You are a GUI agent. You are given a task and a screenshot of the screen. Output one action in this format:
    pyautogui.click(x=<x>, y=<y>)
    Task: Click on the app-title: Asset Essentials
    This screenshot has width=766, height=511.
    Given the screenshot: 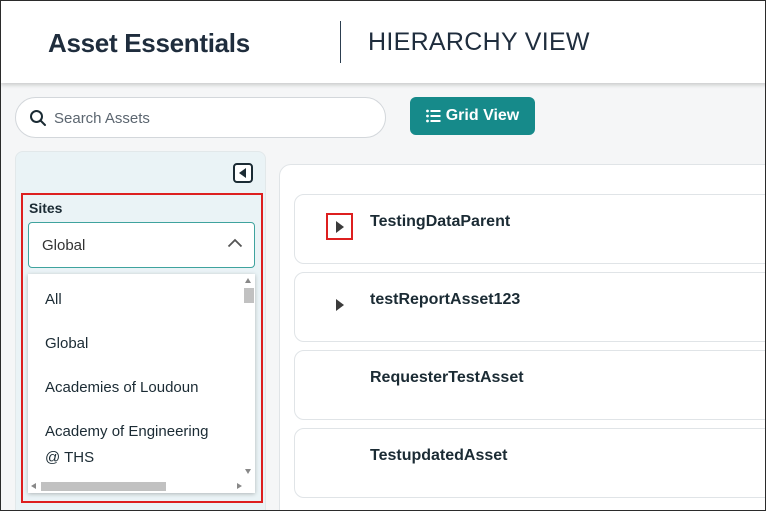 What is the action you would take?
    pyautogui.click(x=149, y=43)
    